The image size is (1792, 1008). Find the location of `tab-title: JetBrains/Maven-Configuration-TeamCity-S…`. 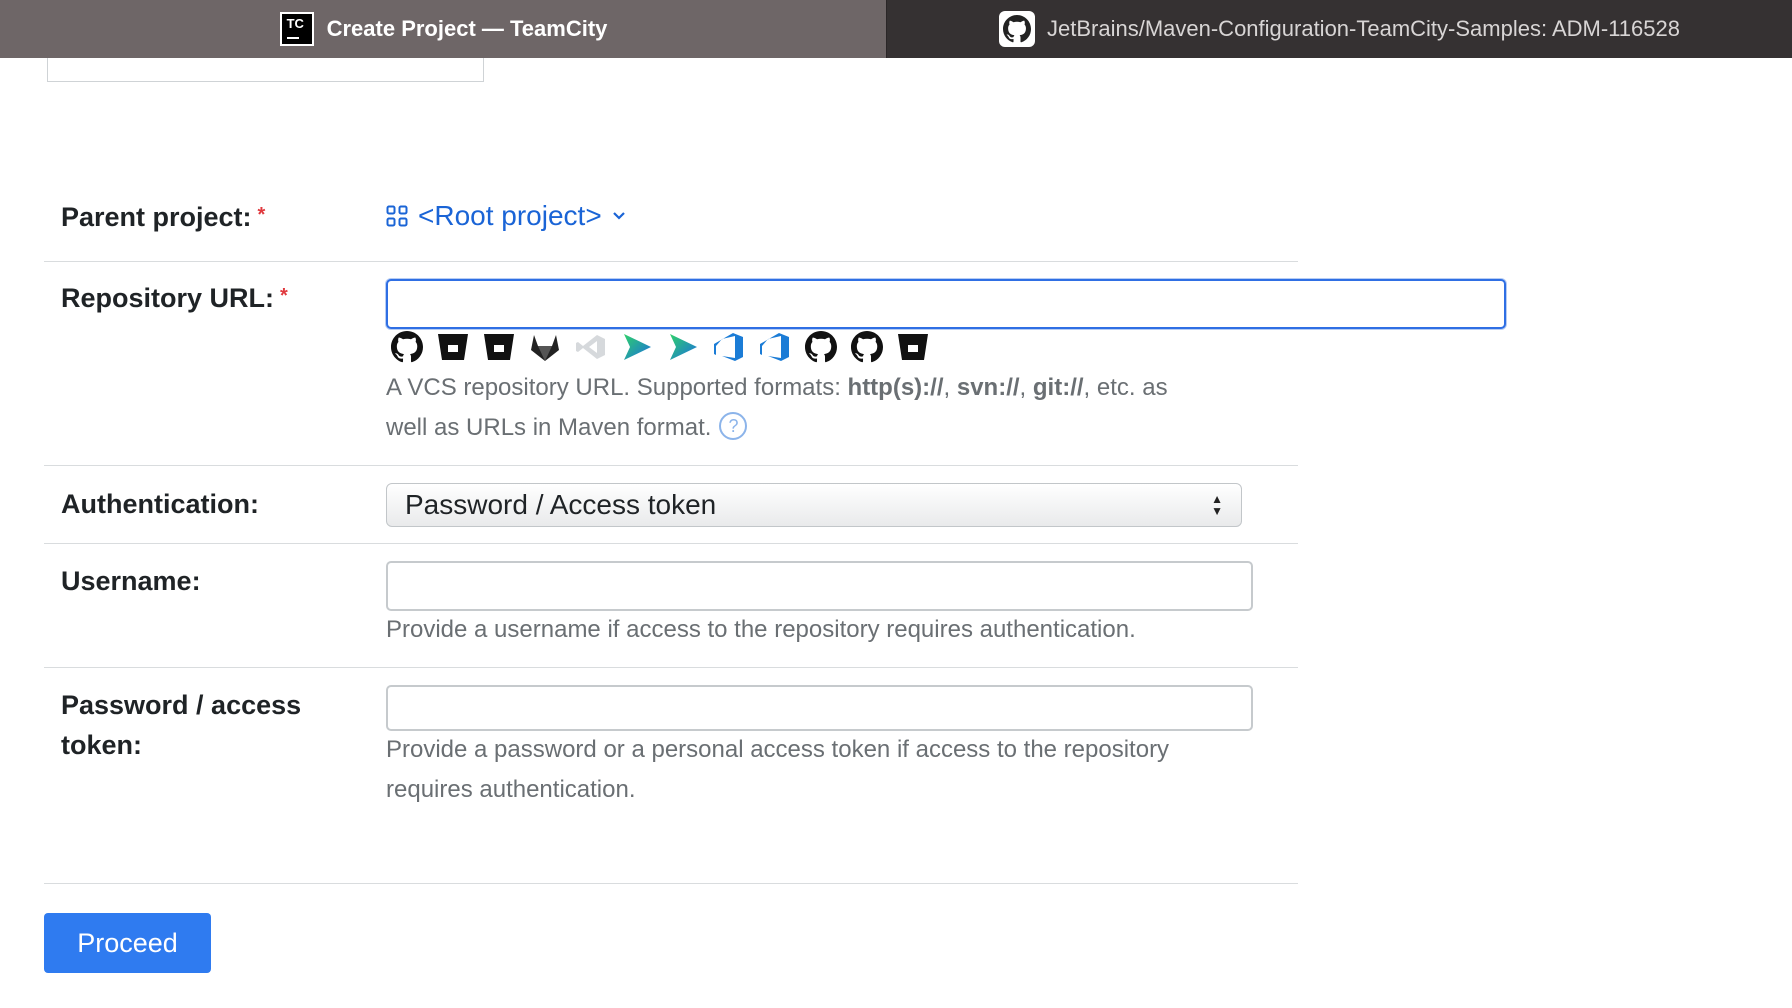

tab-title: JetBrains/Maven-Configuration-TeamCity-S… is located at coordinates (1363, 28).